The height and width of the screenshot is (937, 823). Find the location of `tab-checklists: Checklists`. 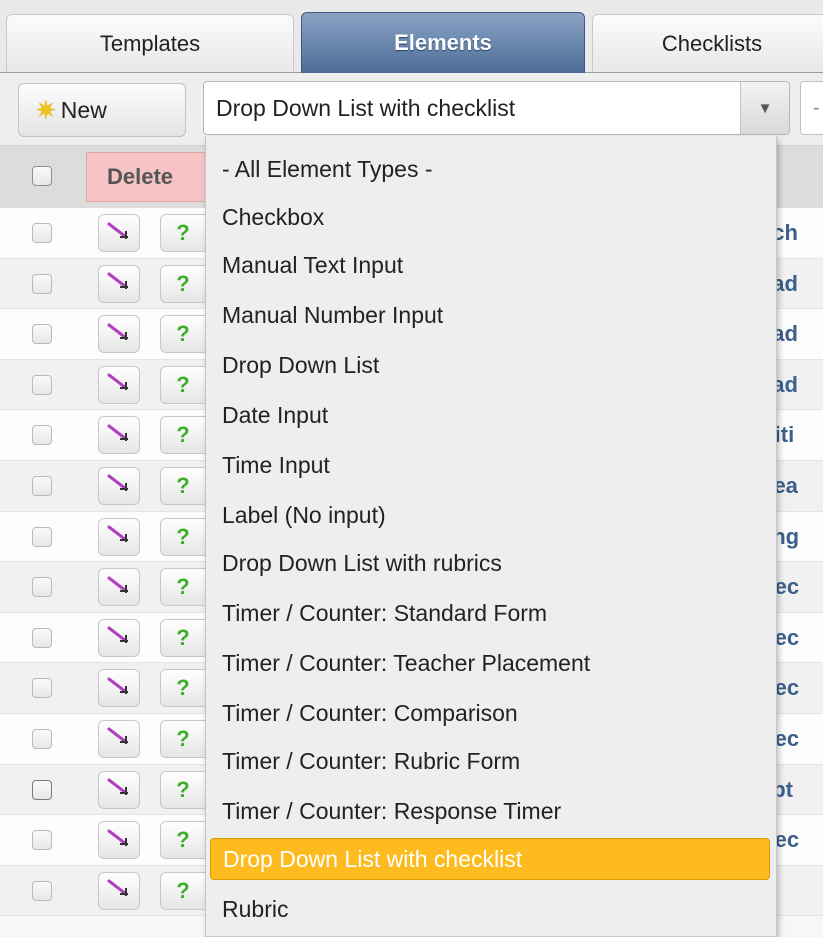

tab-checklists: Checklists is located at coordinates (707, 43).